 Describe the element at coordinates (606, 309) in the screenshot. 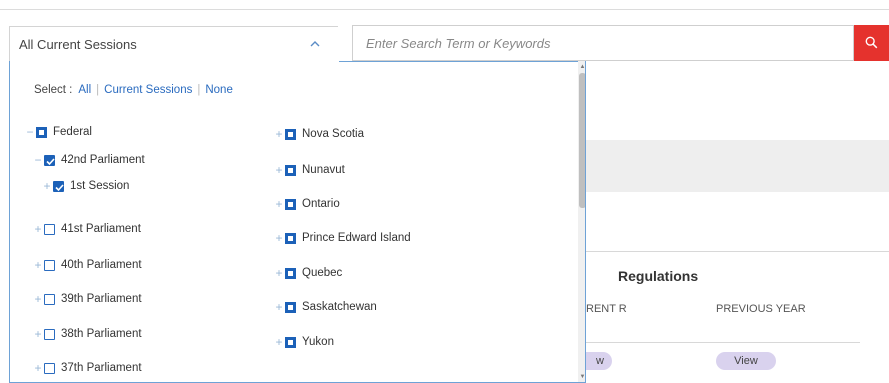

I see `current-year-header: RENT R` at that location.